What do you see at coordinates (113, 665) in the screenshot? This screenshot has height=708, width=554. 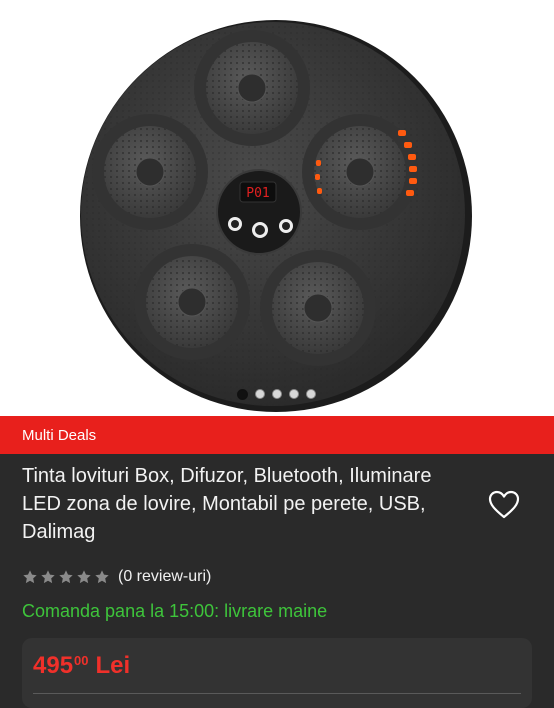 I see `price-currency: Lei` at bounding box center [113, 665].